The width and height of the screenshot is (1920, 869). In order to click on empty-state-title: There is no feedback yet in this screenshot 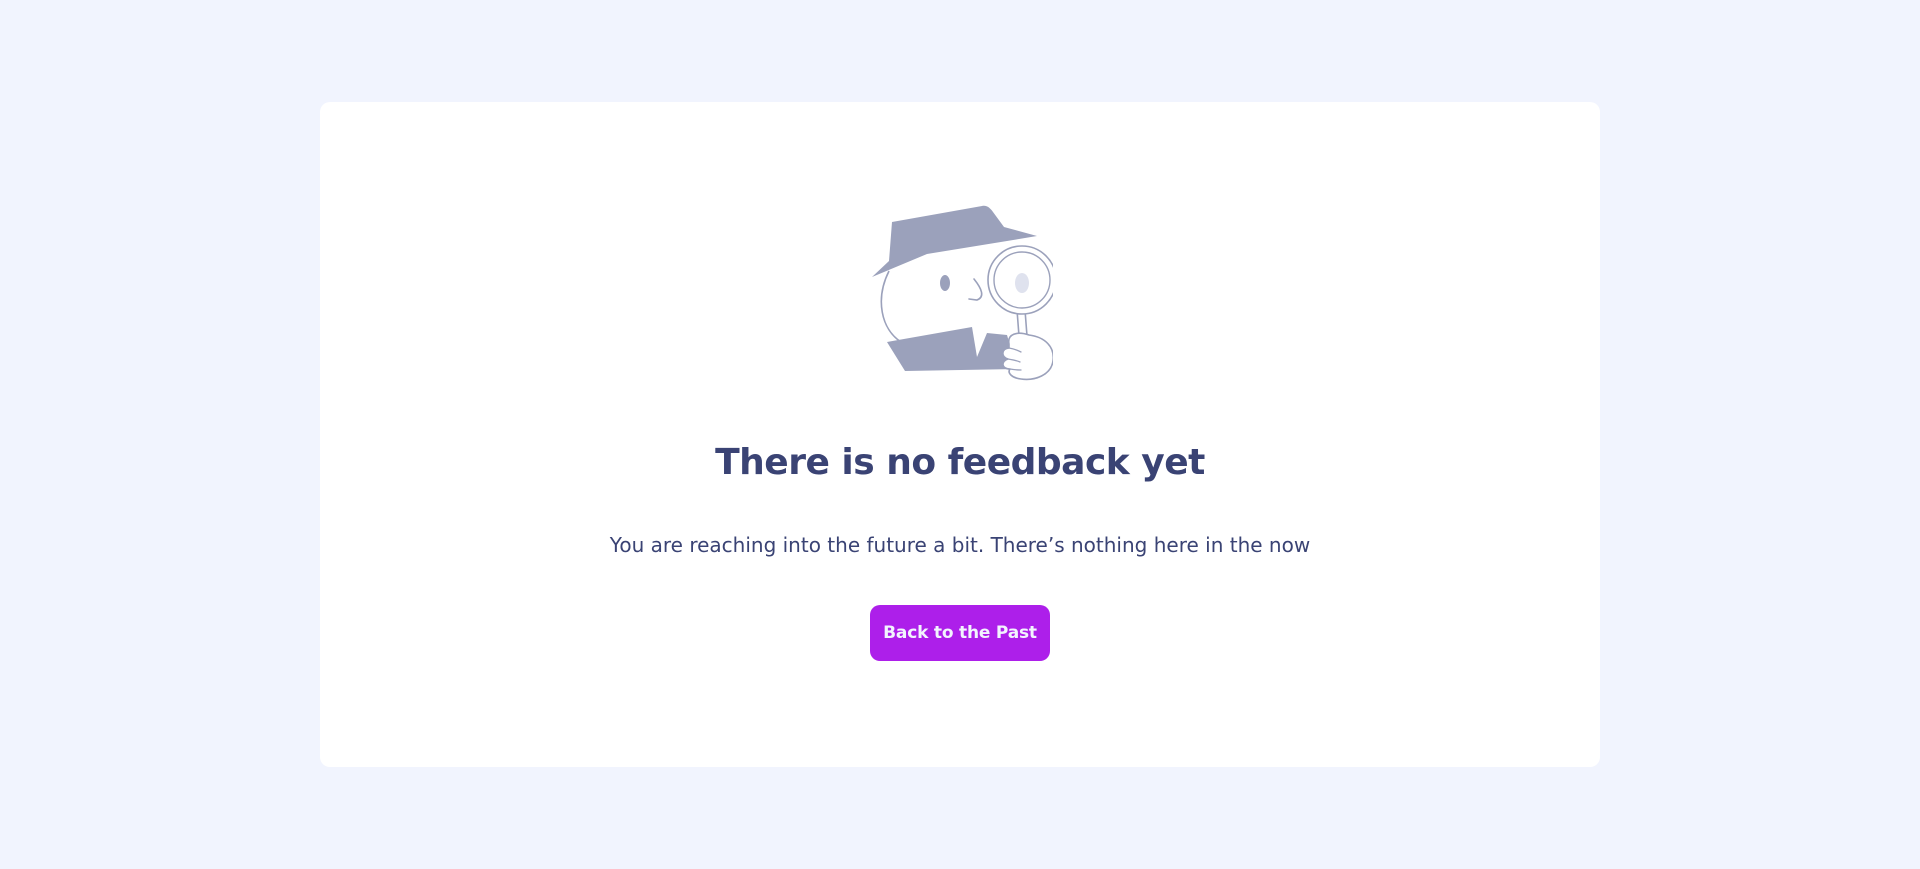, I will do `click(960, 462)`.